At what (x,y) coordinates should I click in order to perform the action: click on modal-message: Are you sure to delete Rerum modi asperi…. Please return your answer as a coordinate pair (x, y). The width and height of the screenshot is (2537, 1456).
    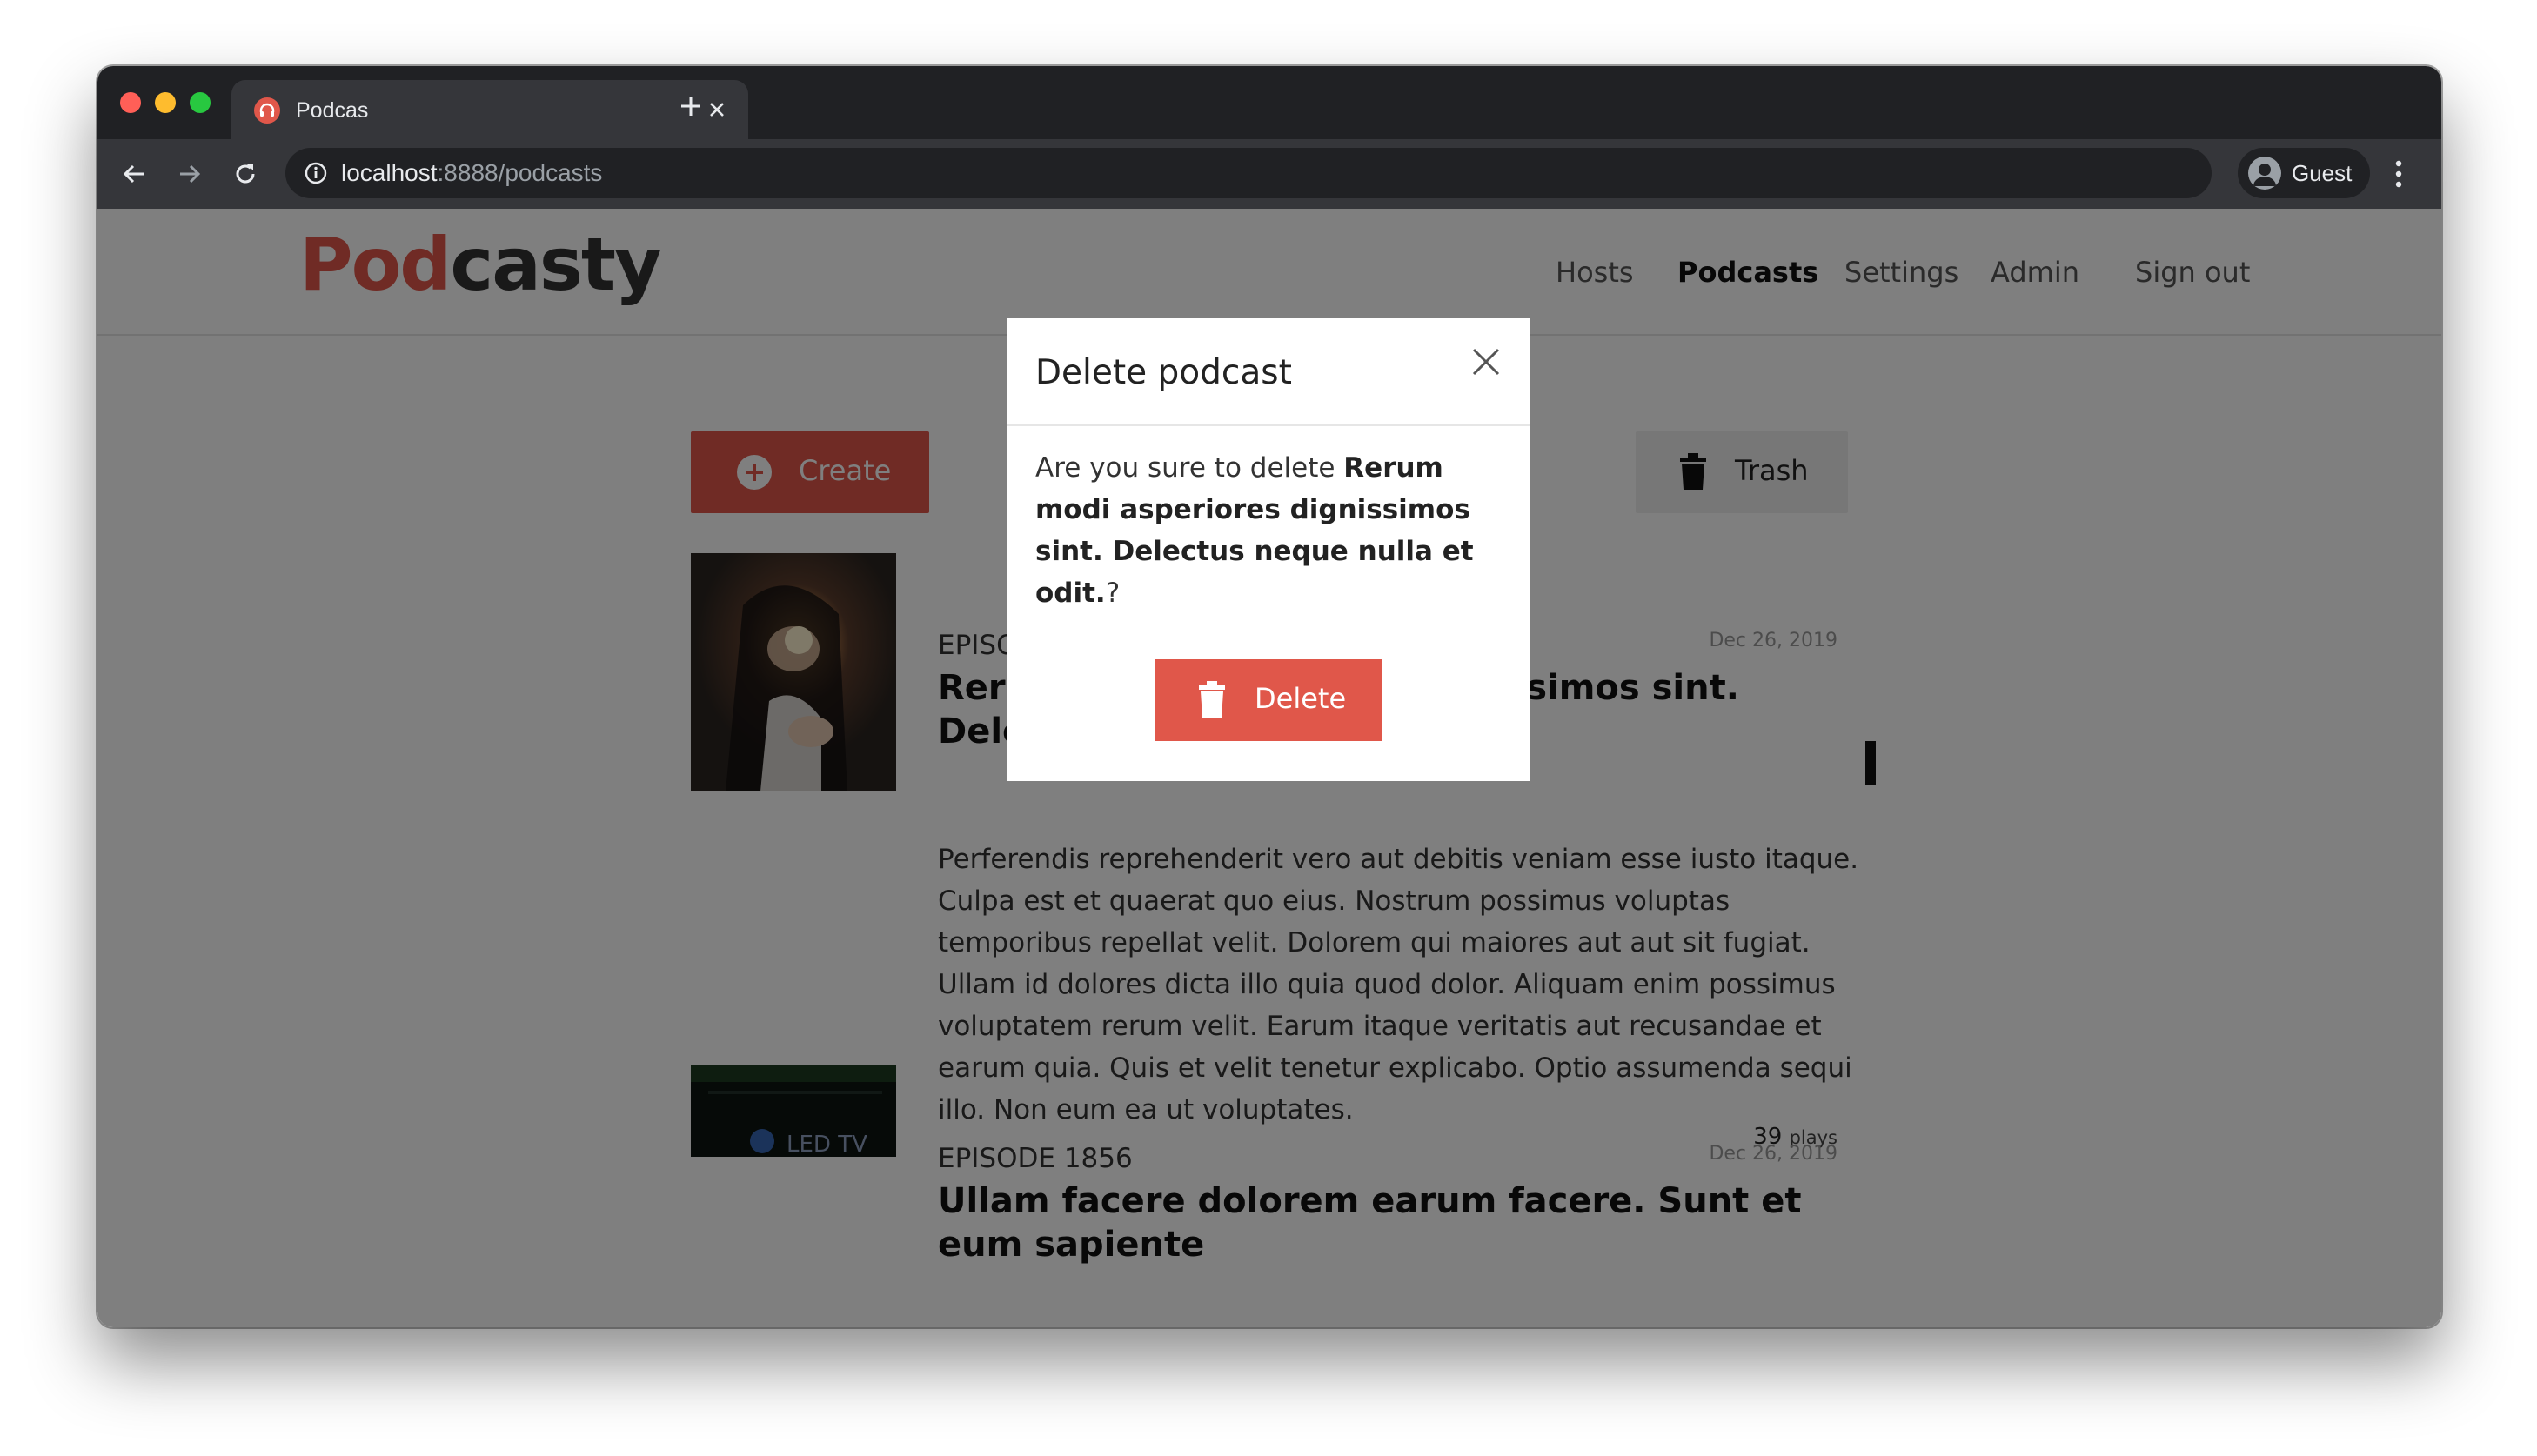
    Looking at the image, I should click on (1254, 530).